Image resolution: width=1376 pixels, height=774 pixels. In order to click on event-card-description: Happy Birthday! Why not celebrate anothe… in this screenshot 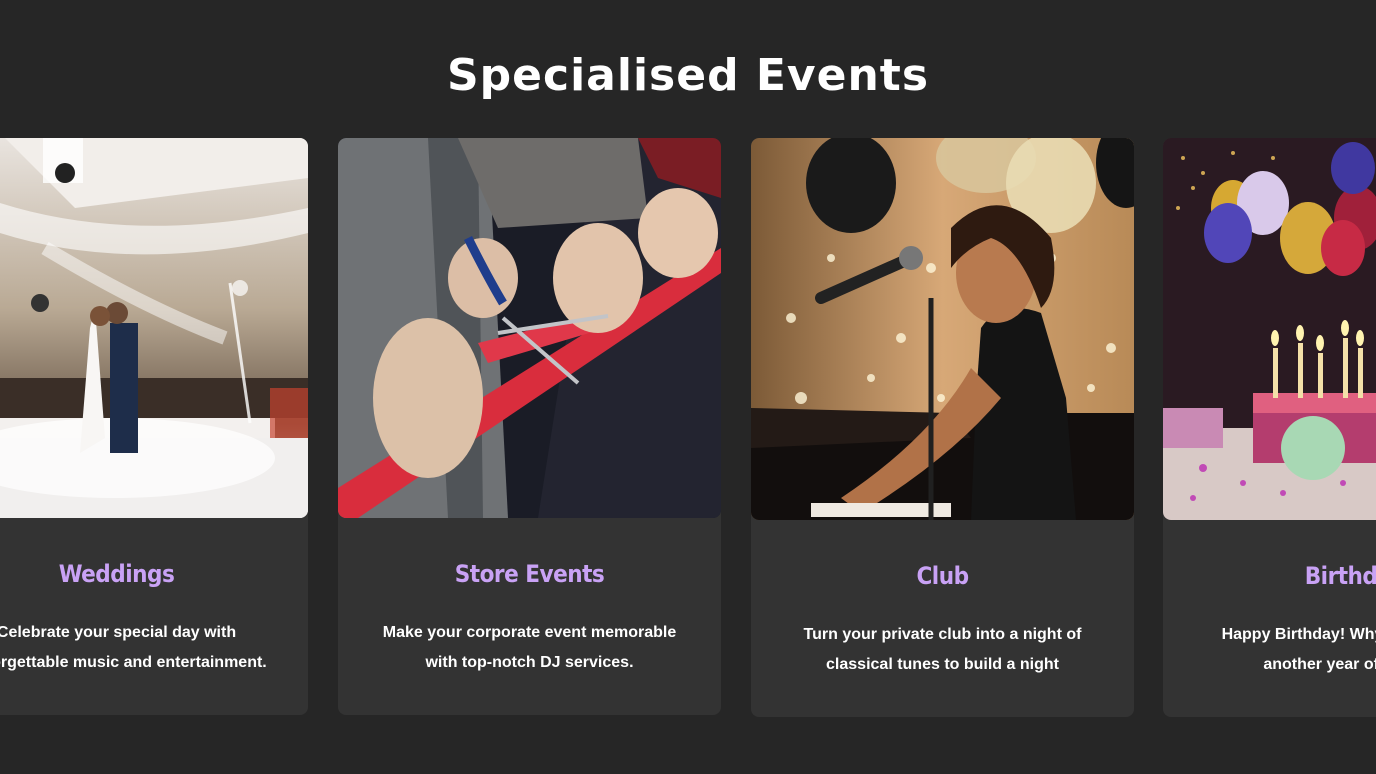, I will do `click(1298, 649)`.